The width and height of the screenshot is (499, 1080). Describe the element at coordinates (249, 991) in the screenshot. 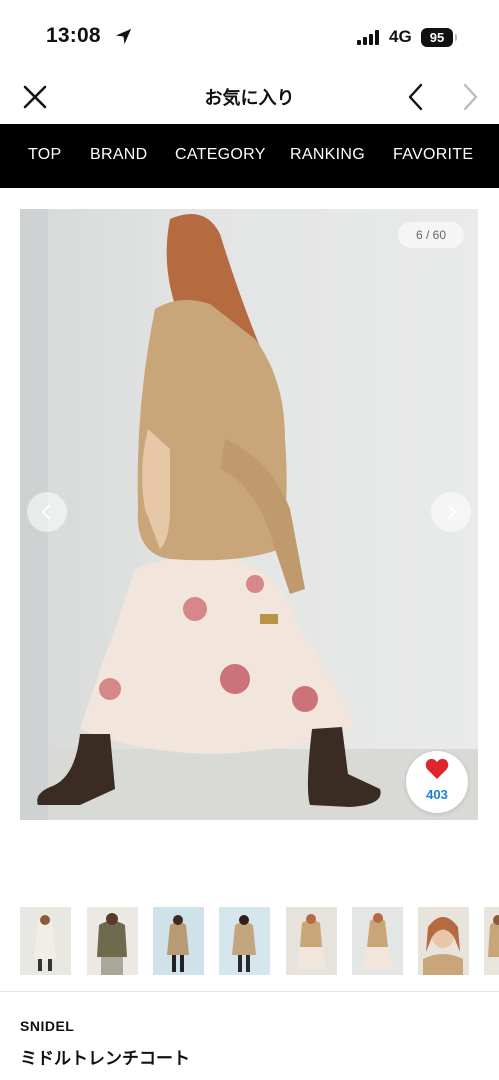

I see `divider` at that location.